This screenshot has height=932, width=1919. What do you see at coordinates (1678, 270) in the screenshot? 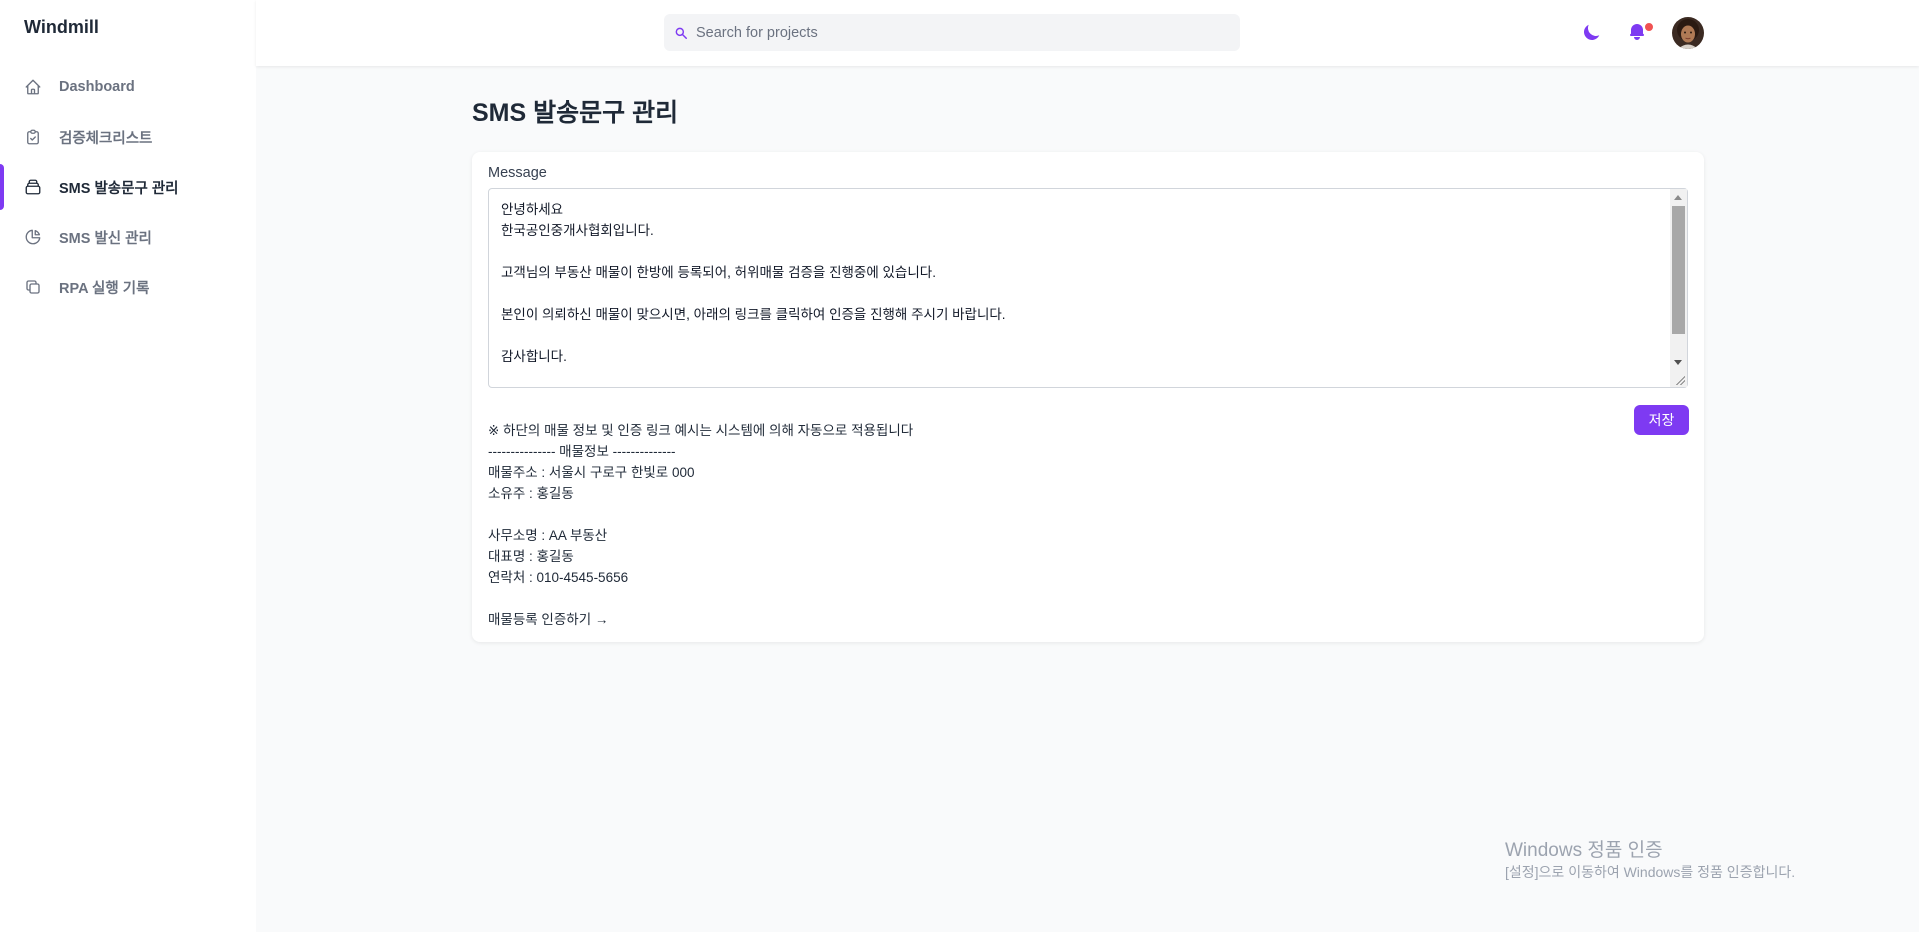
I see `scroll-thumb` at bounding box center [1678, 270].